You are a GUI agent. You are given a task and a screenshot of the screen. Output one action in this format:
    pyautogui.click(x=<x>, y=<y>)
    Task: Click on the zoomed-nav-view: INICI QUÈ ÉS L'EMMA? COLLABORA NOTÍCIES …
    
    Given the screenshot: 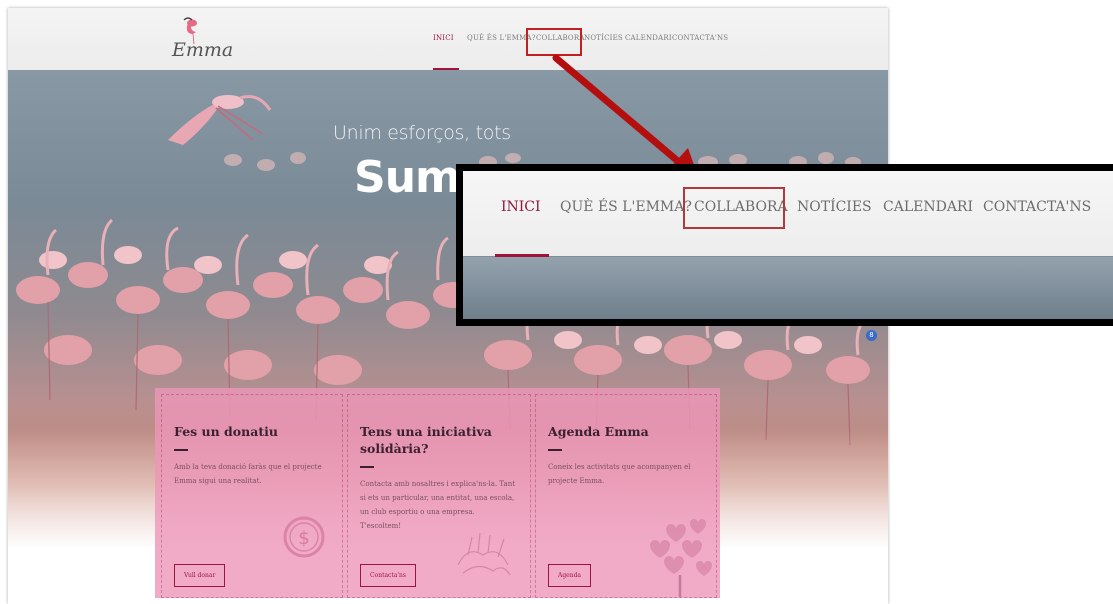 What is the action you would take?
    pyautogui.click(x=788, y=245)
    